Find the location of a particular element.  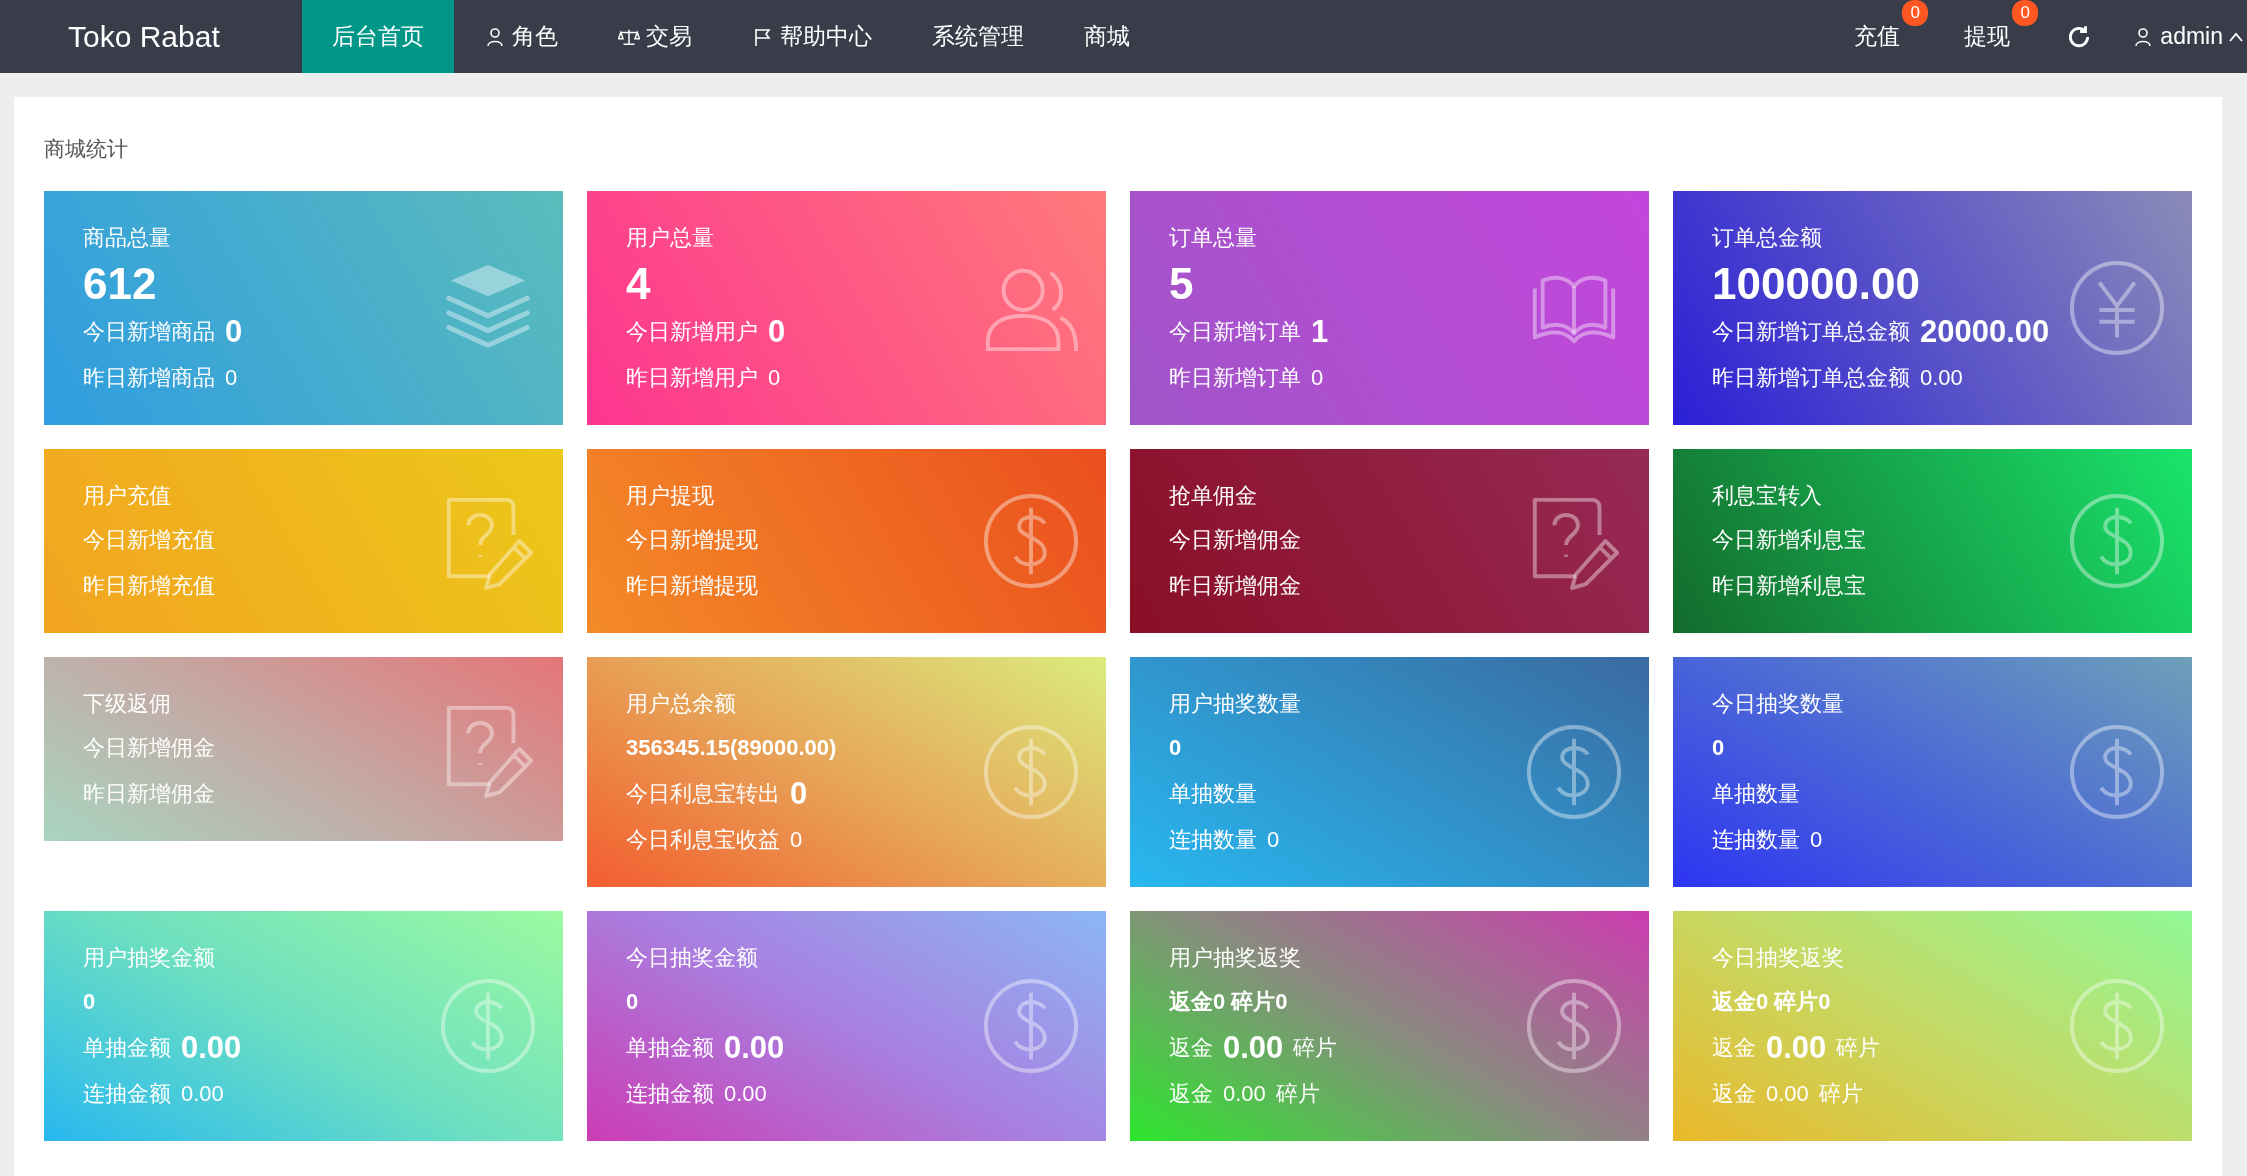

stat-label: 今日新增订单 is located at coordinates (1235, 332).